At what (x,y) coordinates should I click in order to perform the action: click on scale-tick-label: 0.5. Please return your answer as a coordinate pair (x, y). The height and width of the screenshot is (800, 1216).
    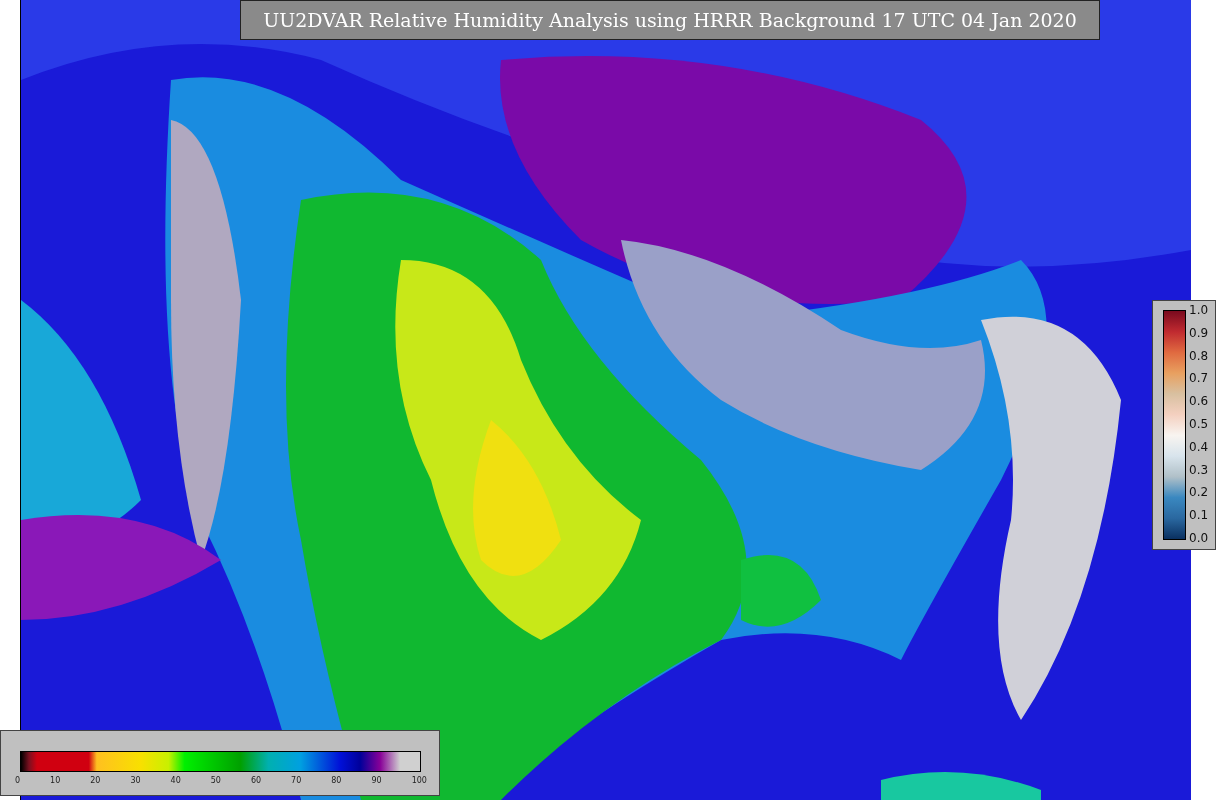
    Looking at the image, I should click on (1199, 424).